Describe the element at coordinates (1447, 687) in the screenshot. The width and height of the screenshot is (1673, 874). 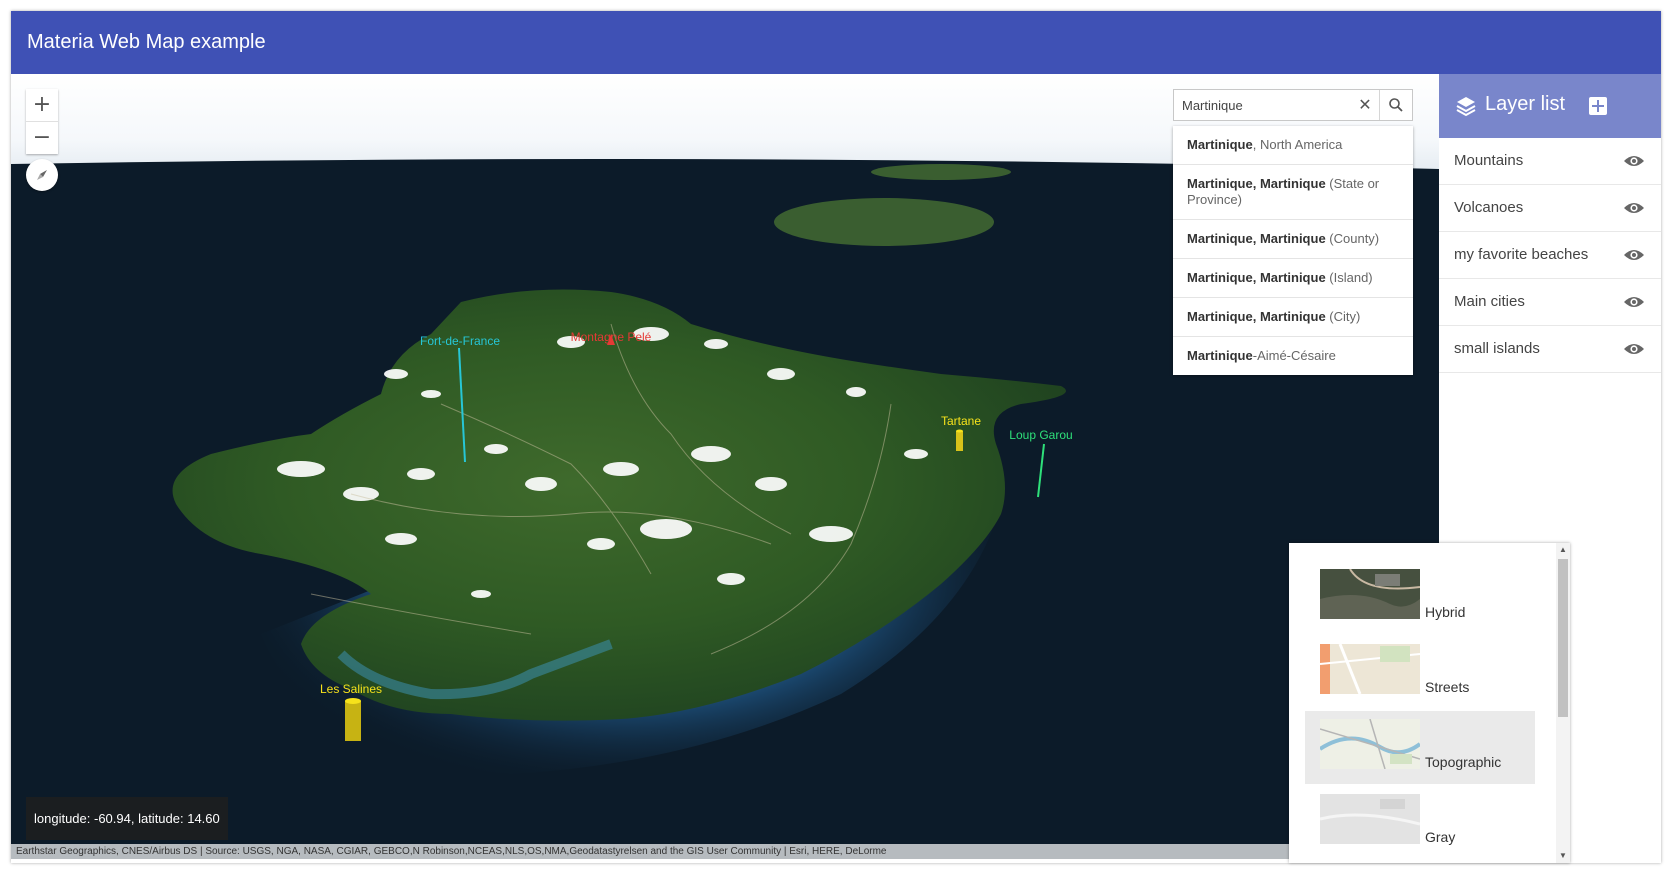
I see `basemap-label: Streets` at that location.